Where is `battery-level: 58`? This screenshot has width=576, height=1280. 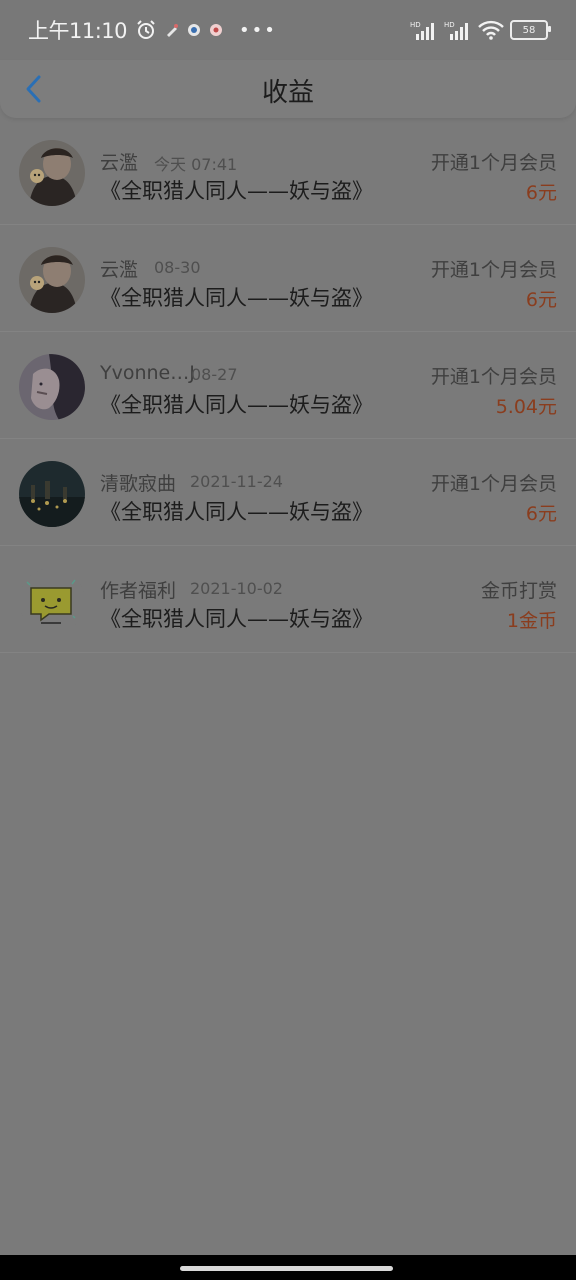 battery-level: 58 is located at coordinates (529, 30).